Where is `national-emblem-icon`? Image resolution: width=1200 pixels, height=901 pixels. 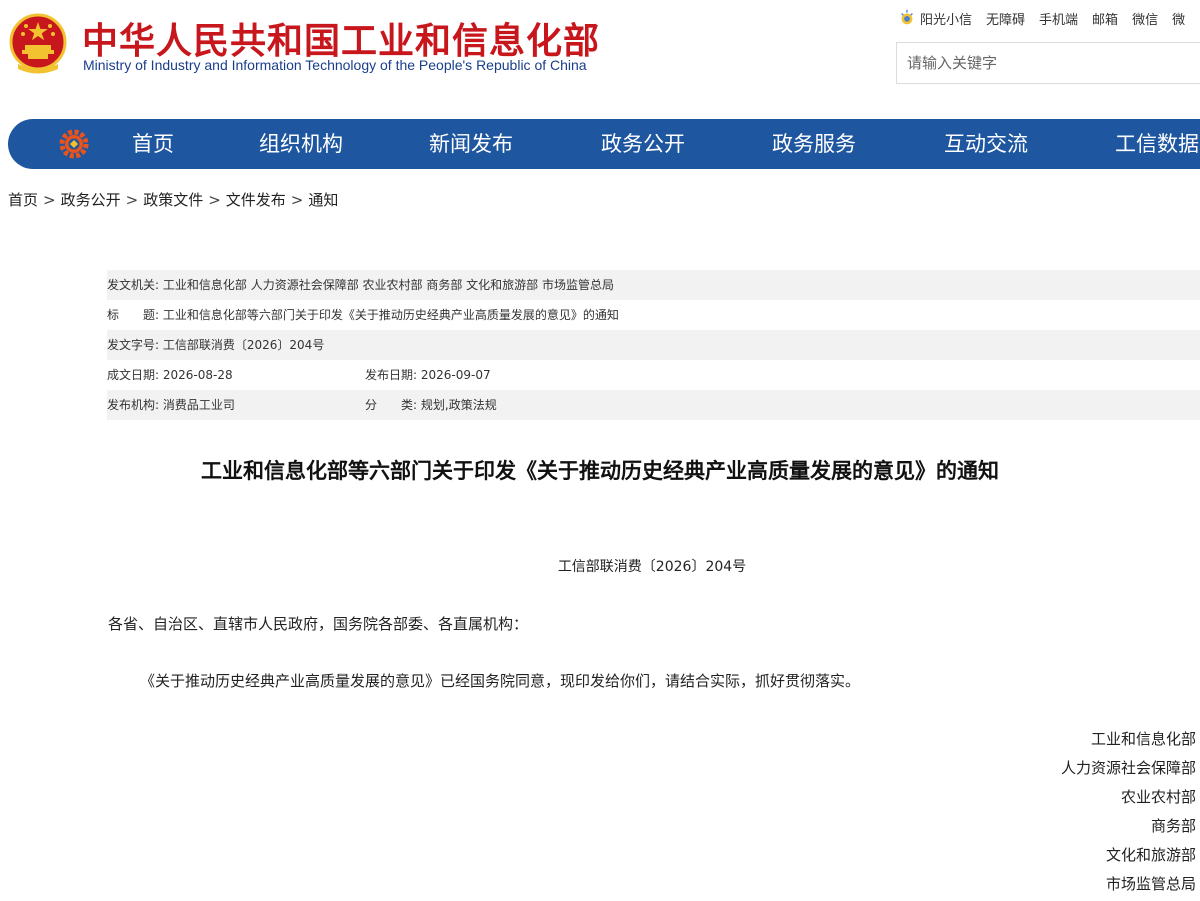 national-emblem-icon is located at coordinates (38, 44).